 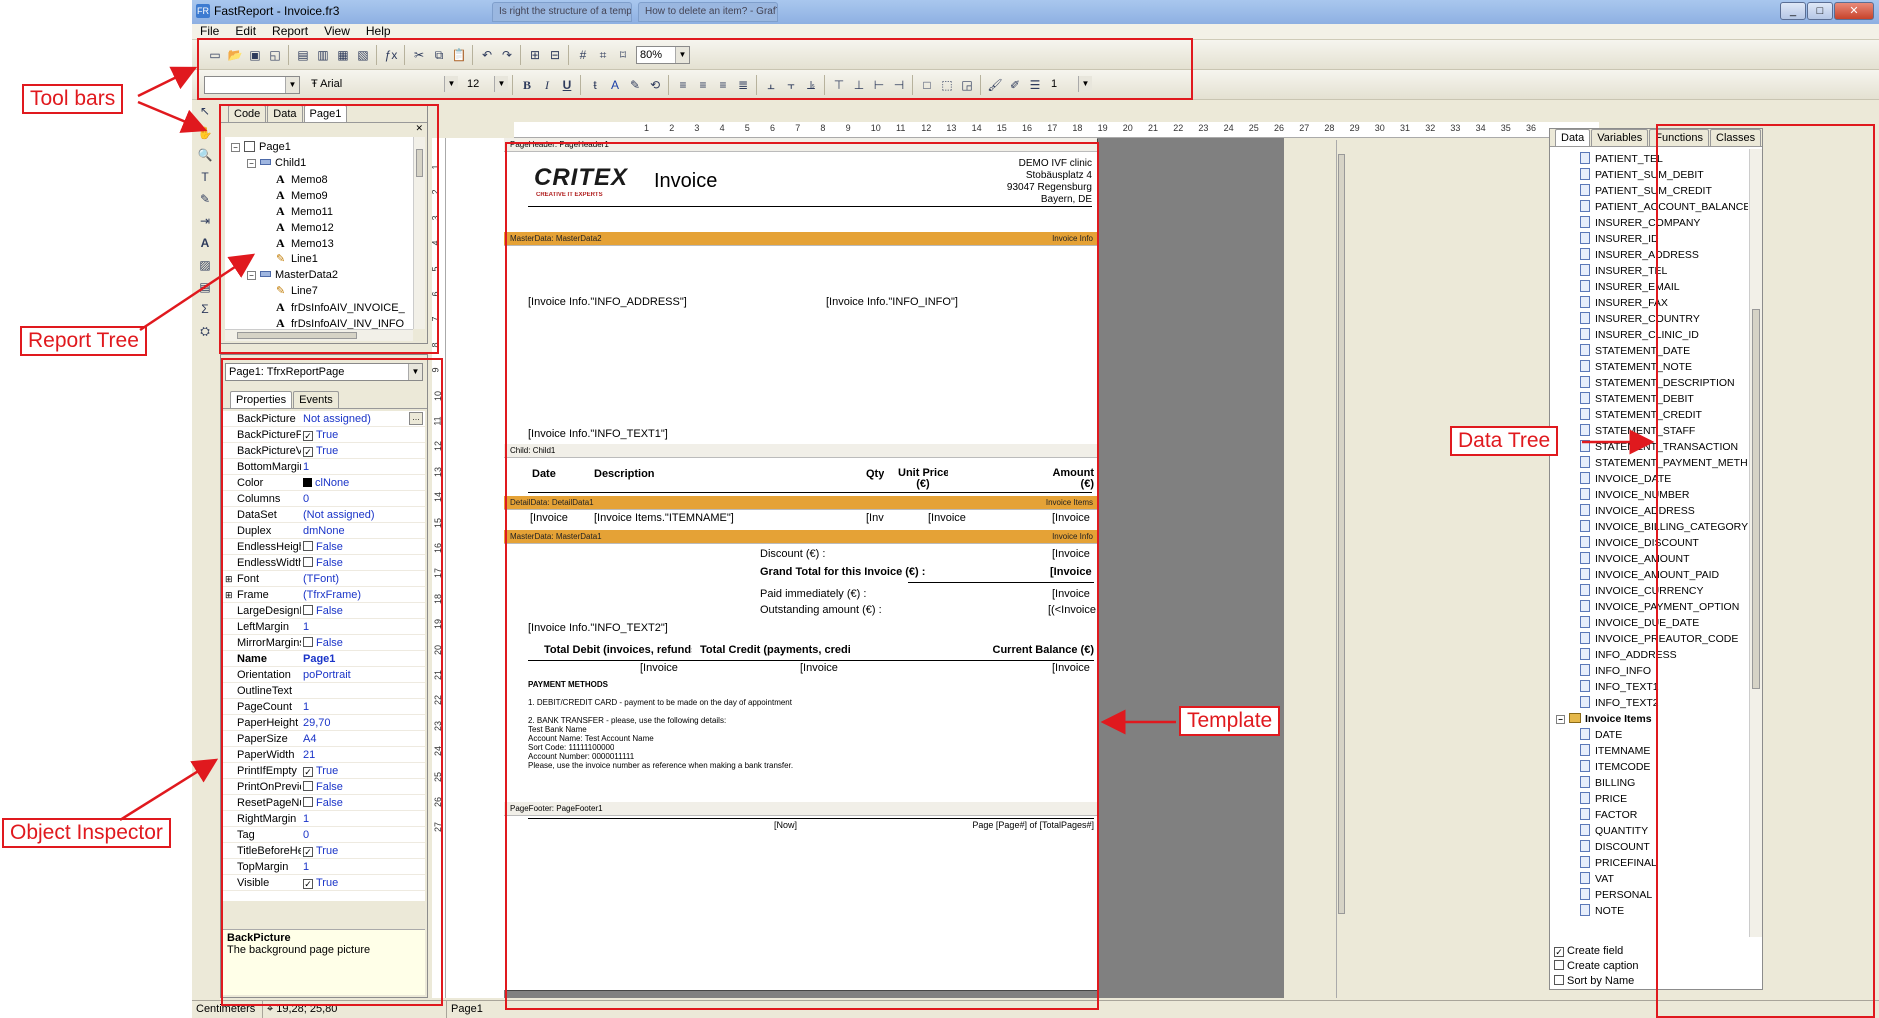 What do you see at coordinates (1619, 239) in the screenshot?
I see `data-field: INSURER_ID` at bounding box center [1619, 239].